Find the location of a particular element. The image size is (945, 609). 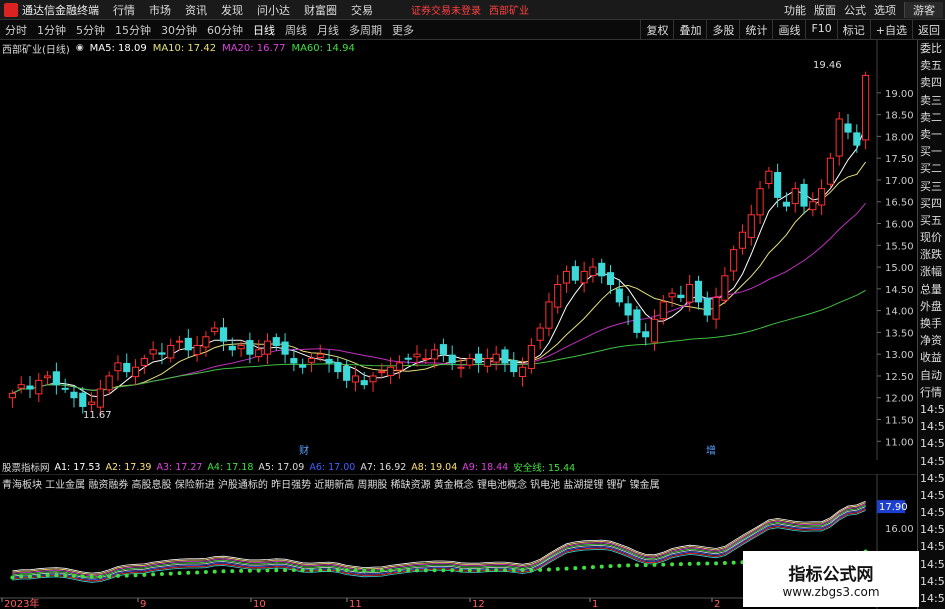

x-tick-label: 1 is located at coordinates (595, 604).